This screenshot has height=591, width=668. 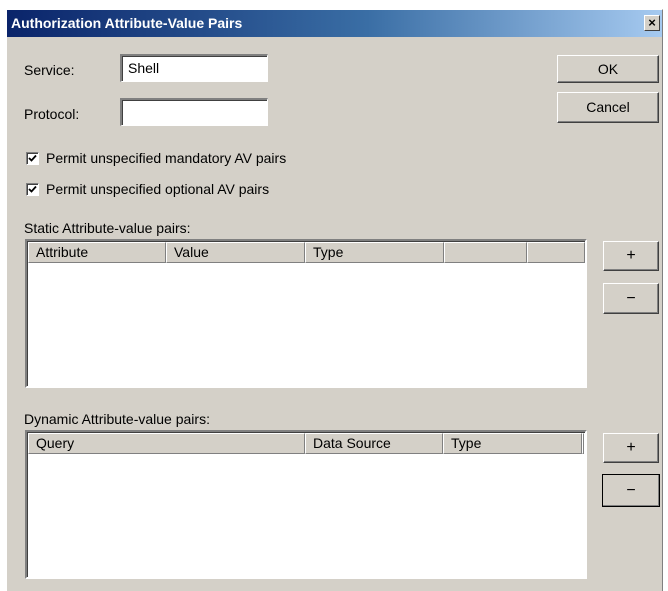 I want to click on remove-dynamic-pair-button: −, so click(x=631, y=490).